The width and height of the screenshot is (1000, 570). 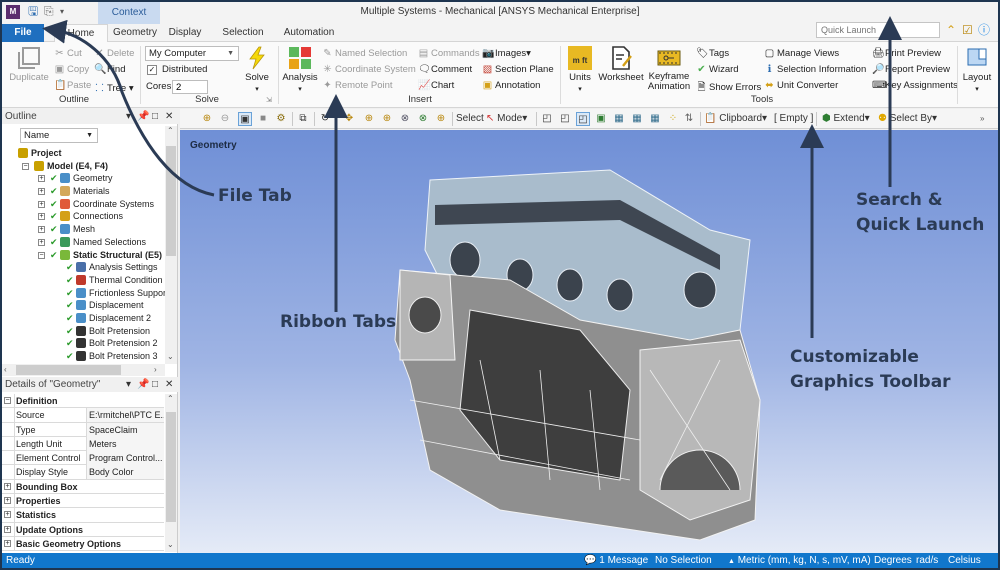 What do you see at coordinates (68, 53) in the screenshot?
I see `cut-button: ✂ Cut` at bounding box center [68, 53].